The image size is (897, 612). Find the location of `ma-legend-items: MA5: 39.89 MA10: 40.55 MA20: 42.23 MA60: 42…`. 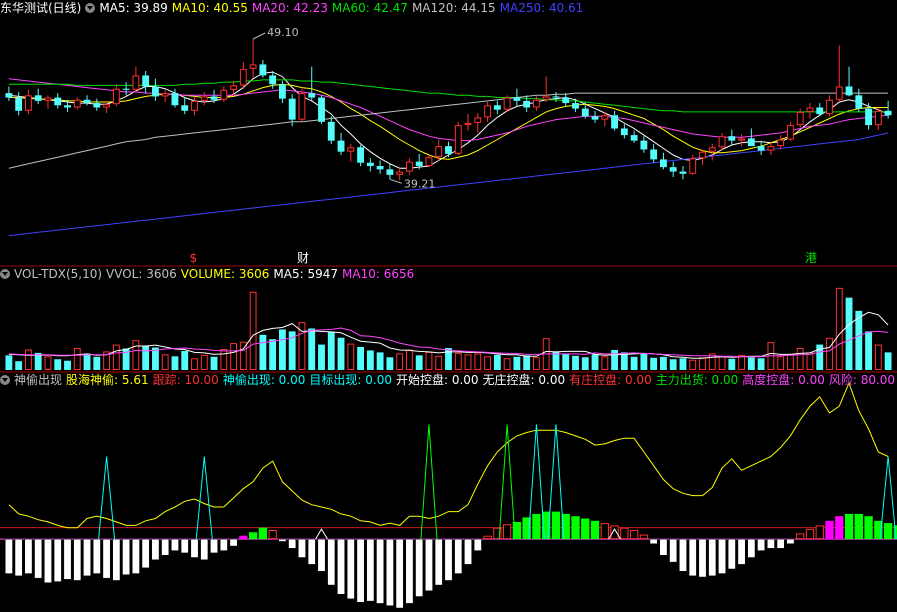

ma-legend-items: MA5: 39.89 MA10: 40.55 MA20: 42.23 MA60: 42… is located at coordinates (343, 8).